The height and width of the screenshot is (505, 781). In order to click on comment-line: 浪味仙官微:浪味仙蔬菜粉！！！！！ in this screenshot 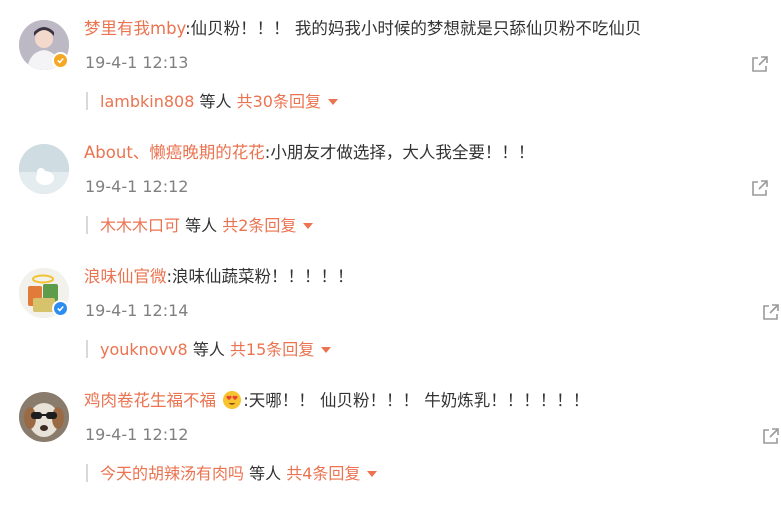, I will do `click(219, 277)`.